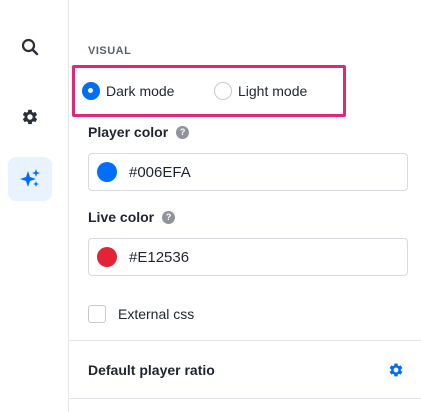  Describe the element at coordinates (273, 91) in the screenshot. I see `radio-light-mode-label: Light mode` at that location.